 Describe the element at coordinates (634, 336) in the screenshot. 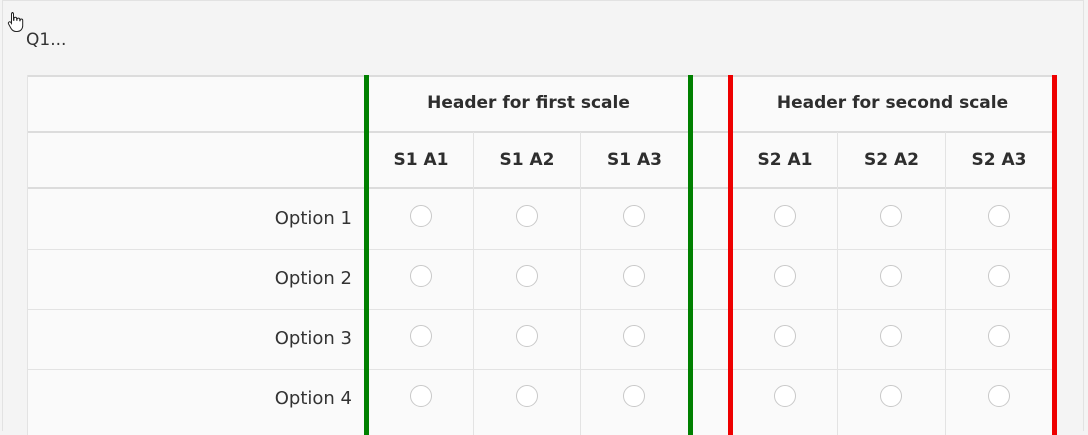

I see `radio-option3-s1-a3` at that location.